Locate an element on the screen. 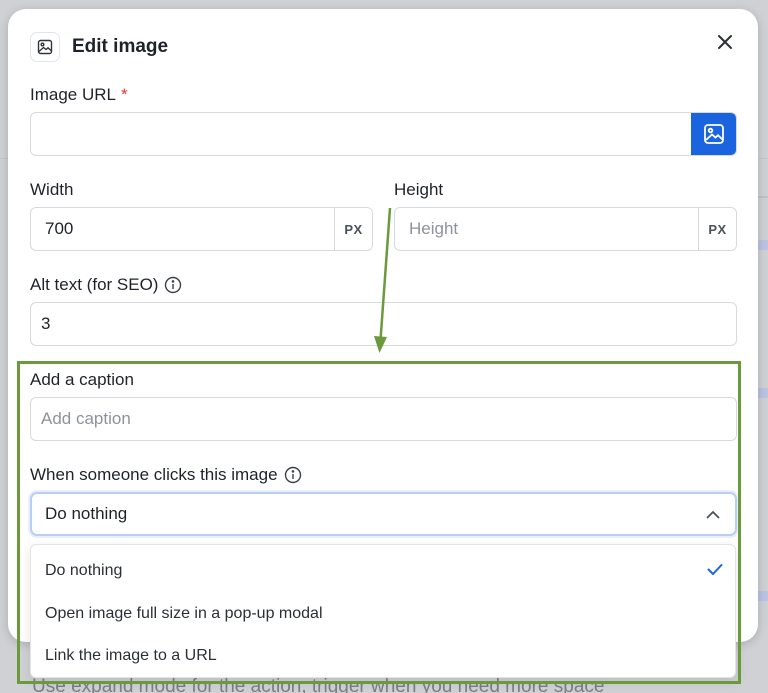  alt-text-label-text: Alt text (for SEO) is located at coordinates (94, 284).